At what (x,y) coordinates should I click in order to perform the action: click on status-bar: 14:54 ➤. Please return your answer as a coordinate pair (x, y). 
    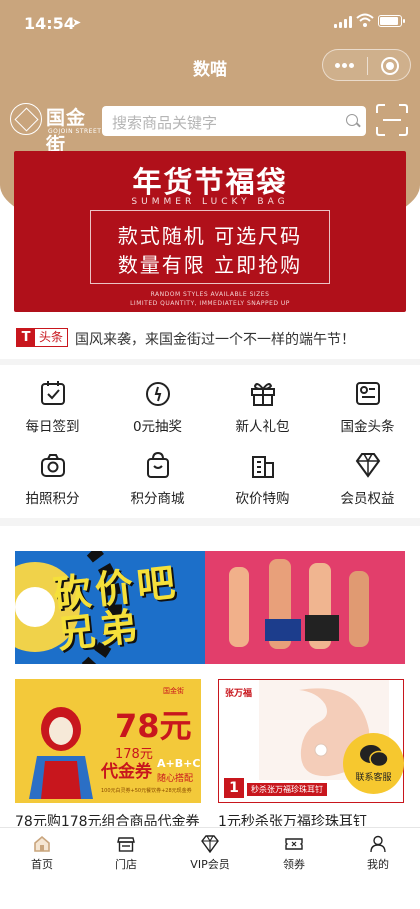
    Looking at the image, I should click on (210, 22).